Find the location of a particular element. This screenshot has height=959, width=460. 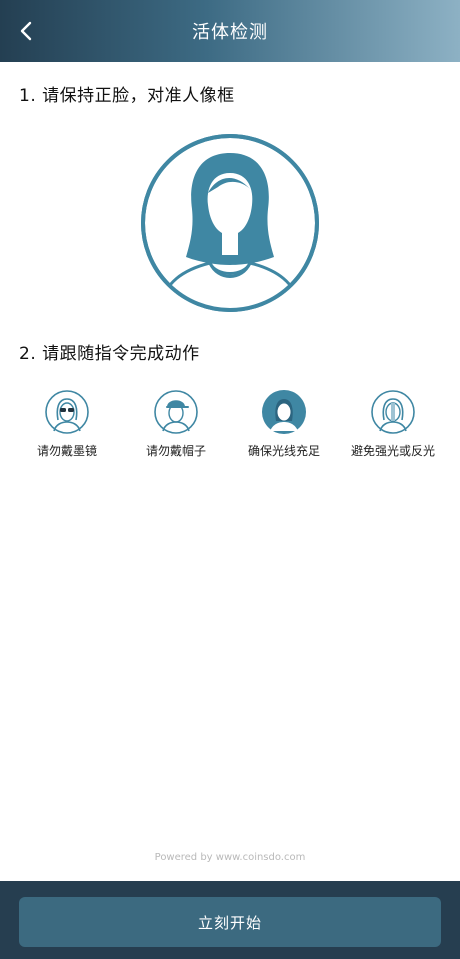

tips-row: 请勿戴墨镜 请勿戴帽子 确保光线充足 避免强光或反光 is located at coordinates (230, 429).